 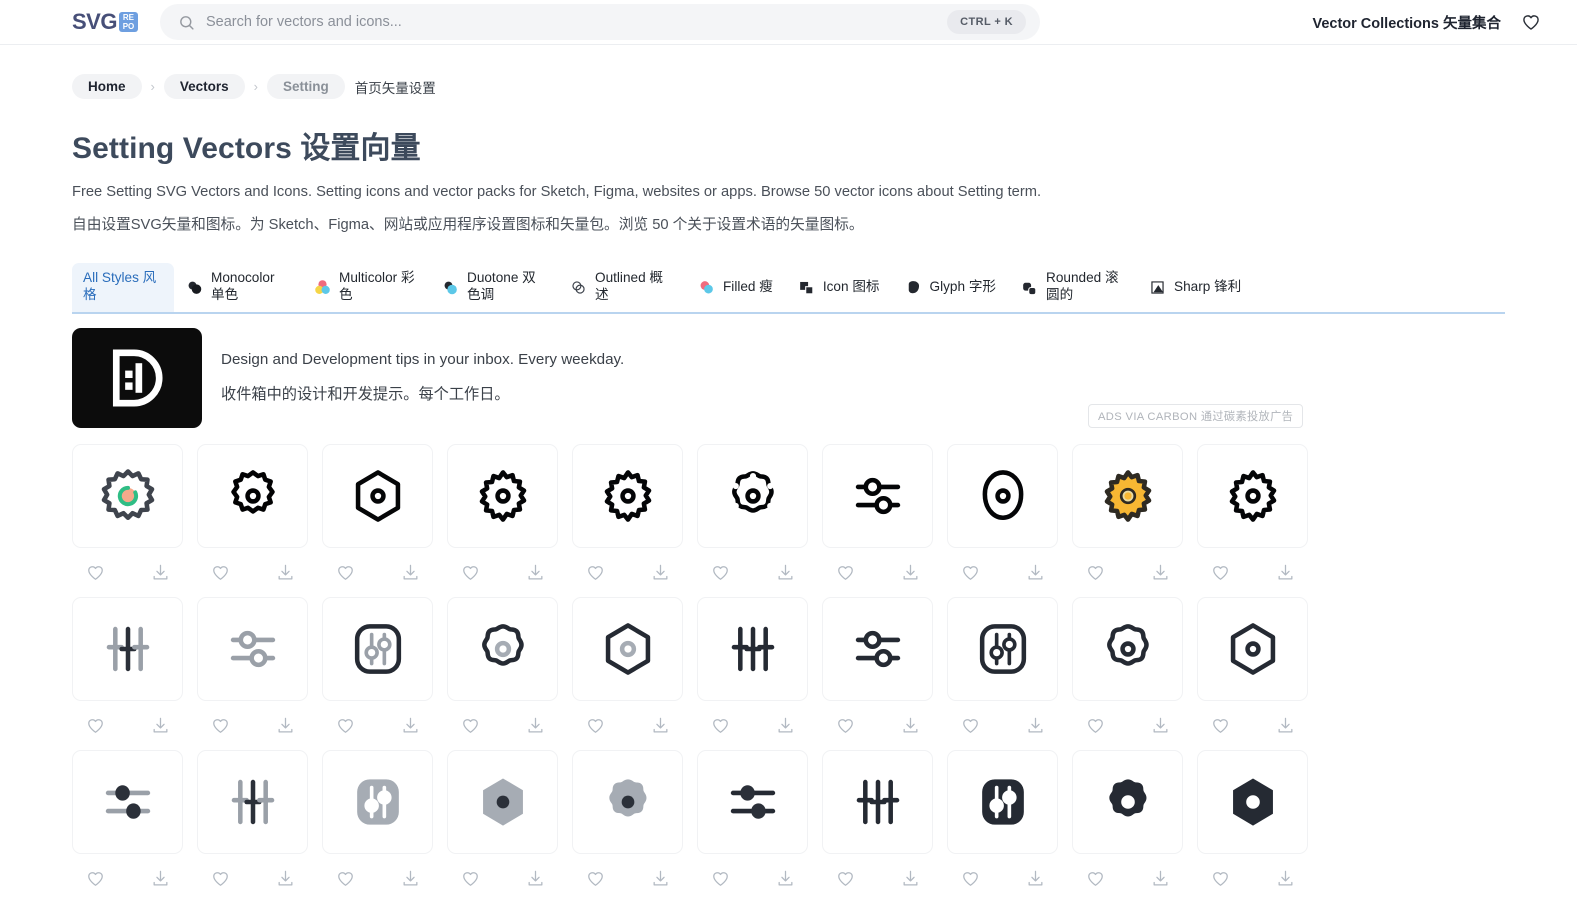 What do you see at coordinates (839, 287) in the screenshot?
I see `tab-icon: Icon 图标` at bounding box center [839, 287].